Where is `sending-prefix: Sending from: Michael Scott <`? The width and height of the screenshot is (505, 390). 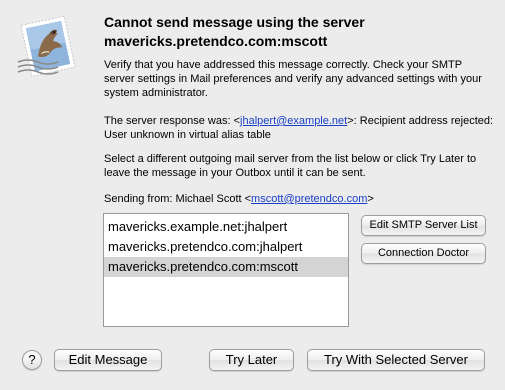 sending-prefix: Sending from: Michael Scott < is located at coordinates (178, 199).